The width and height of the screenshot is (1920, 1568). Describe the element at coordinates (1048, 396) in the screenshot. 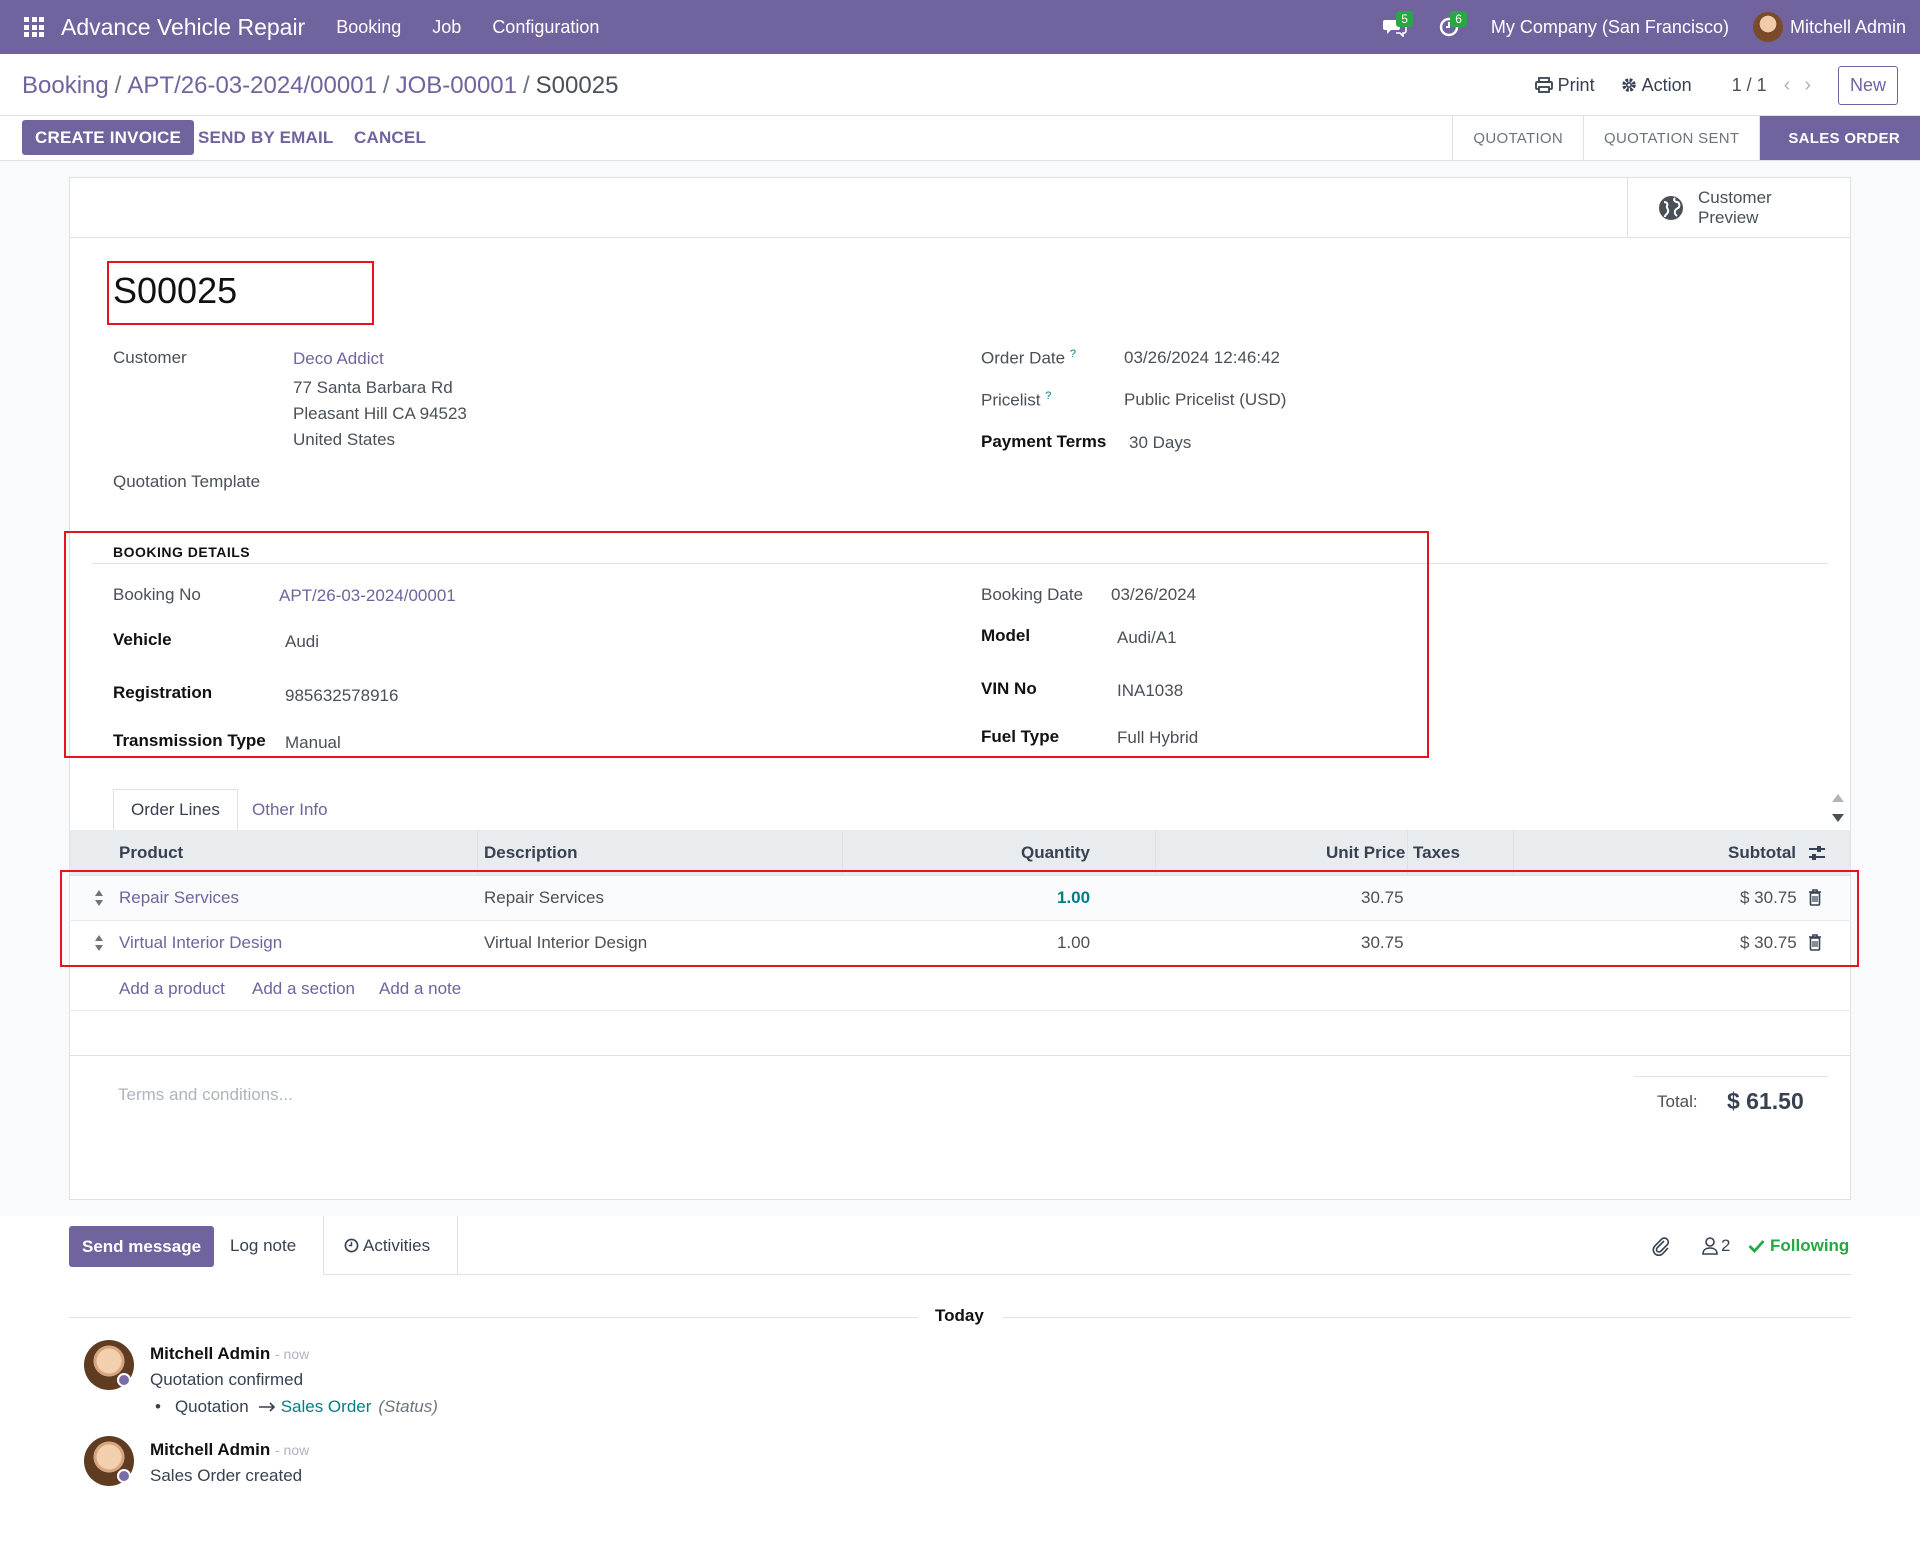

I see `pricelist-help-icon: ?` at that location.